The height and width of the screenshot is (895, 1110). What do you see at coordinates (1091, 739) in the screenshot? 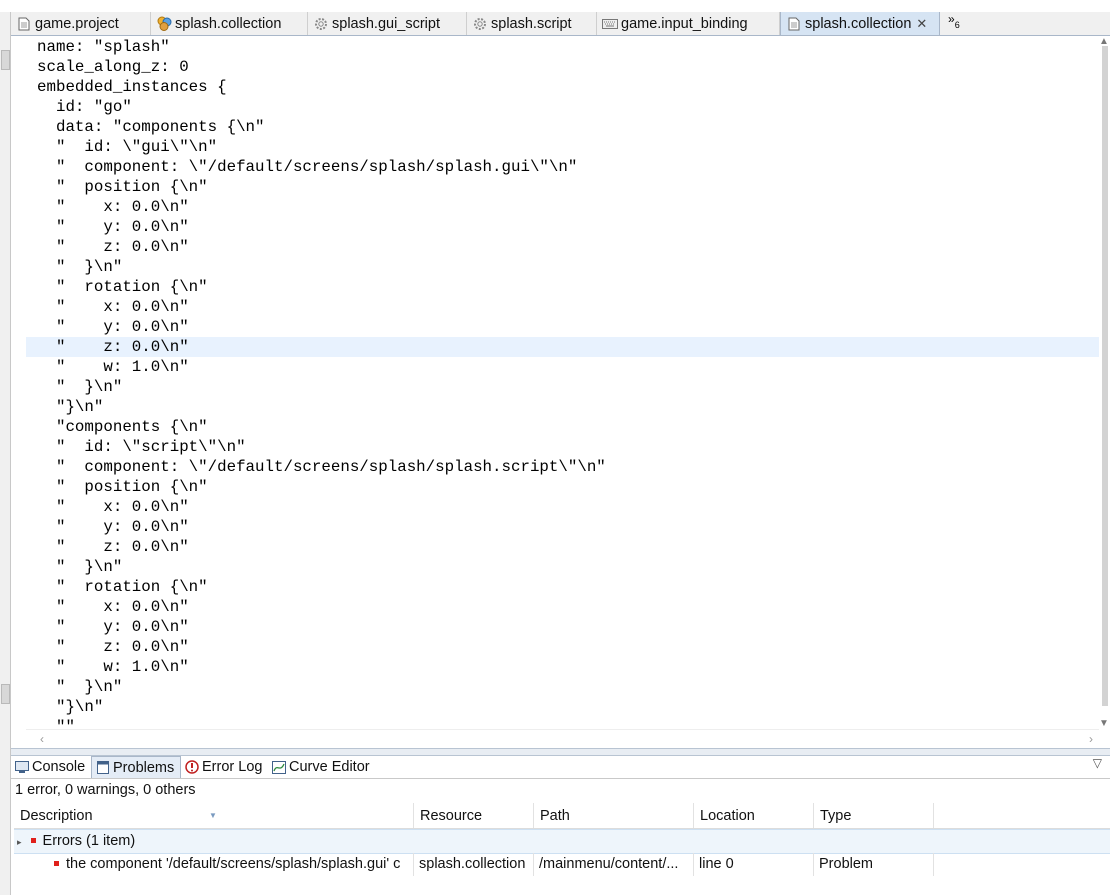
I see `scroll-right-icon: ›` at bounding box center [1091, 739].